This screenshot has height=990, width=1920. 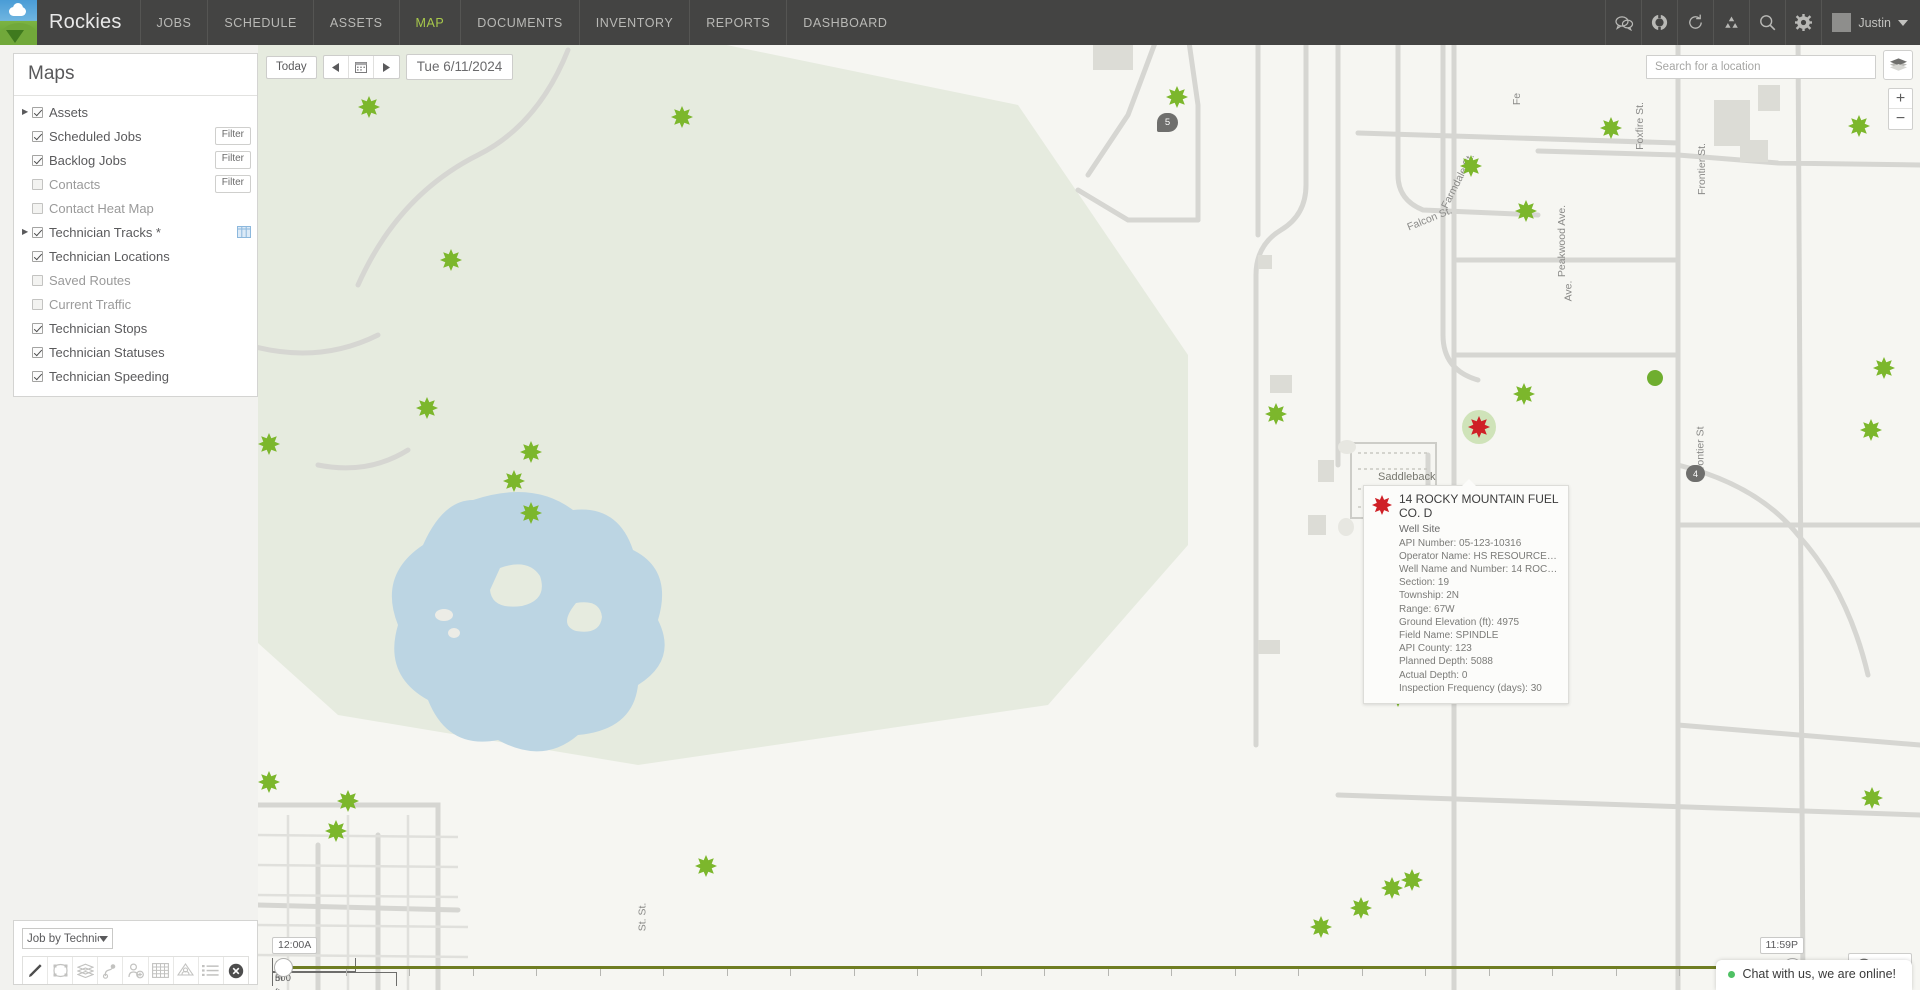 I want to click on nav-item-schedule: SCHEDULE, so click(x=259, y=22).